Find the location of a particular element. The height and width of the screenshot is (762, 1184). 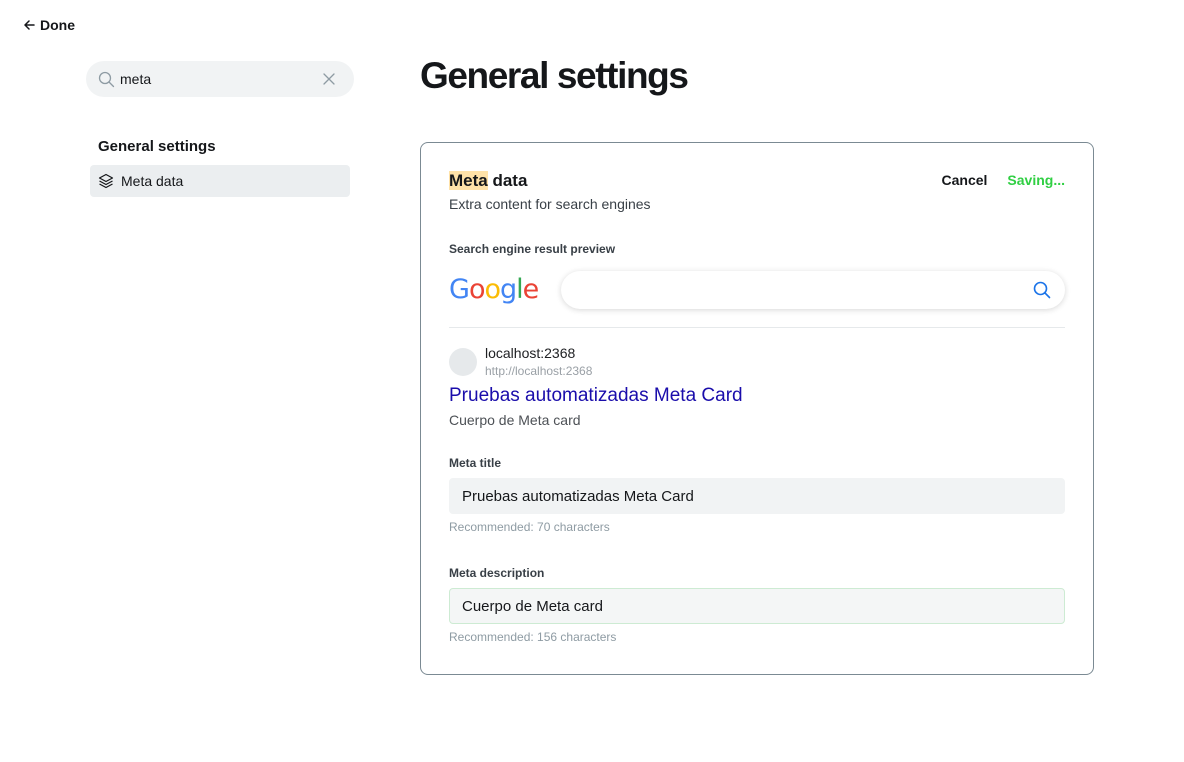

preview-label: Search engine result preview is located at coordinates (532, 249).